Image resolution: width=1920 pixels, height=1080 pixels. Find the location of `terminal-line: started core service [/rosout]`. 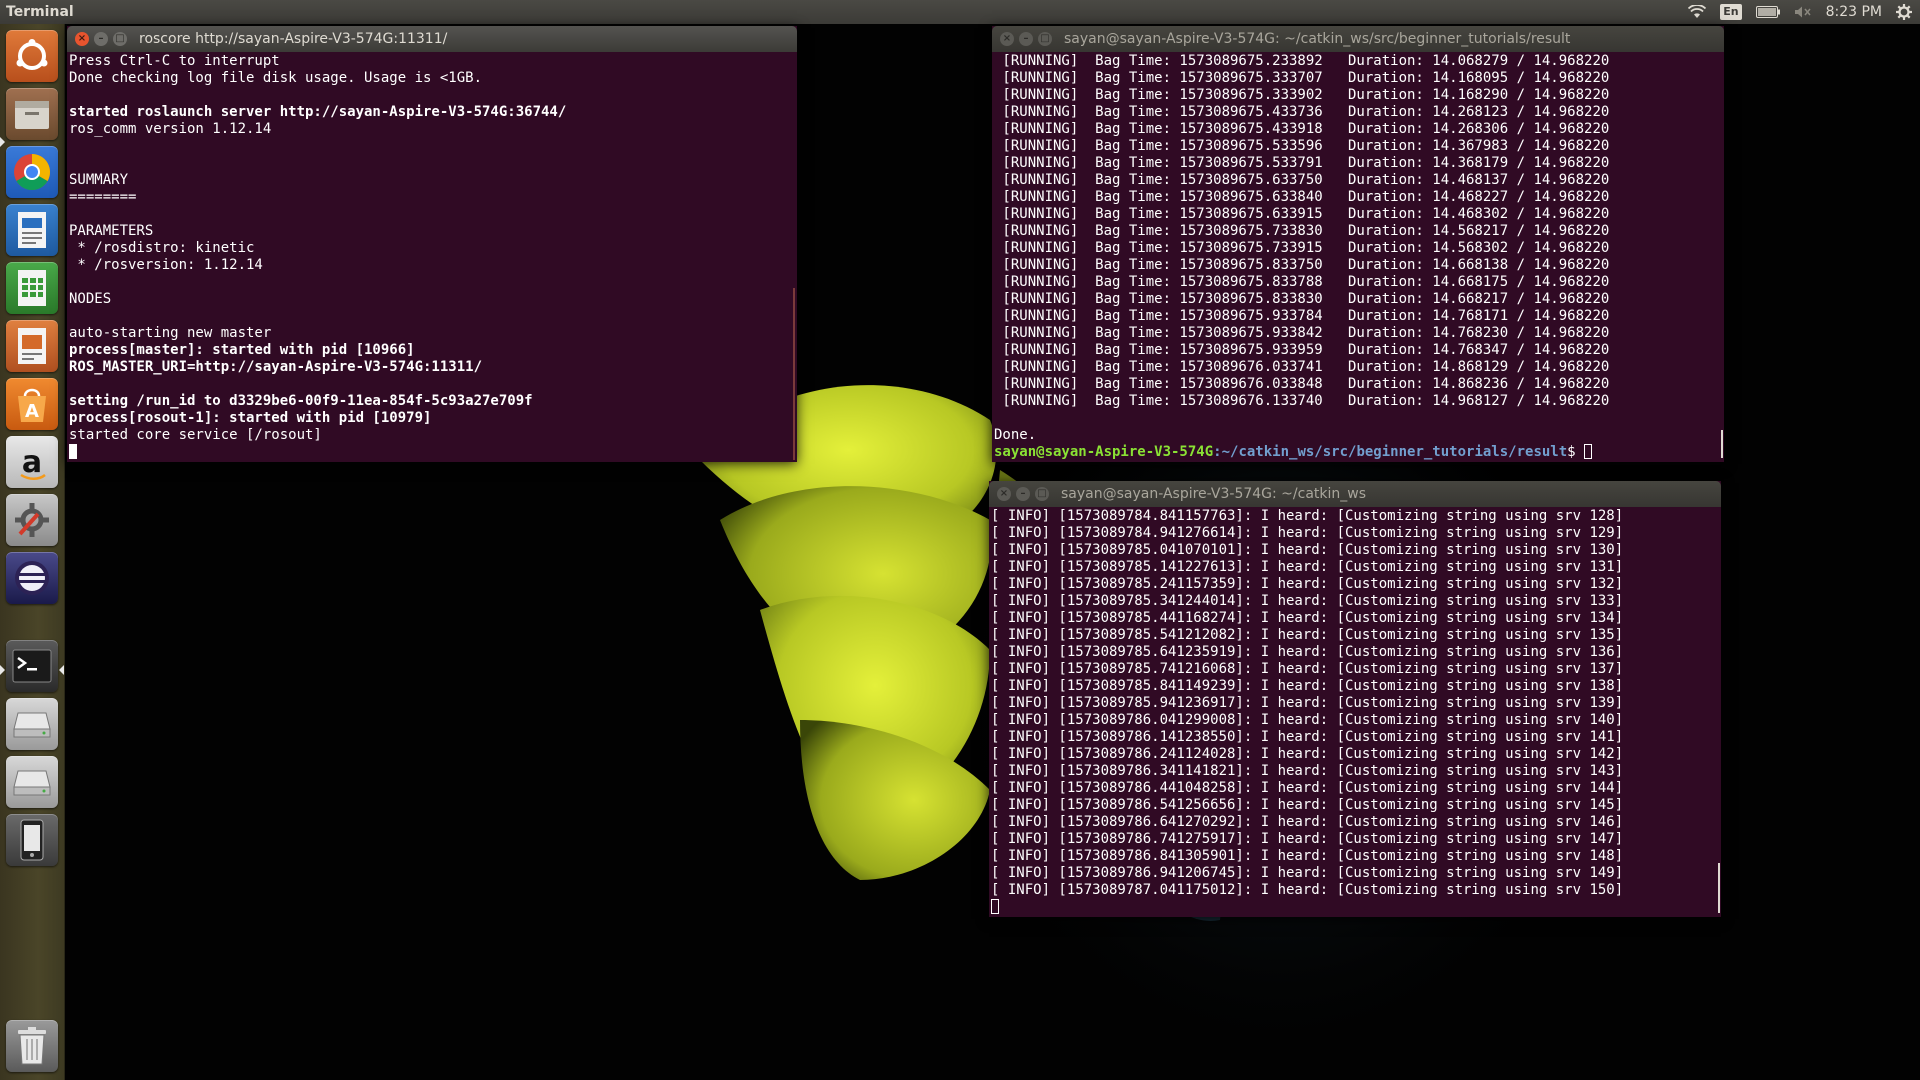

terminal-line: started core service [/rosout] is located at coordinates (195, 435).